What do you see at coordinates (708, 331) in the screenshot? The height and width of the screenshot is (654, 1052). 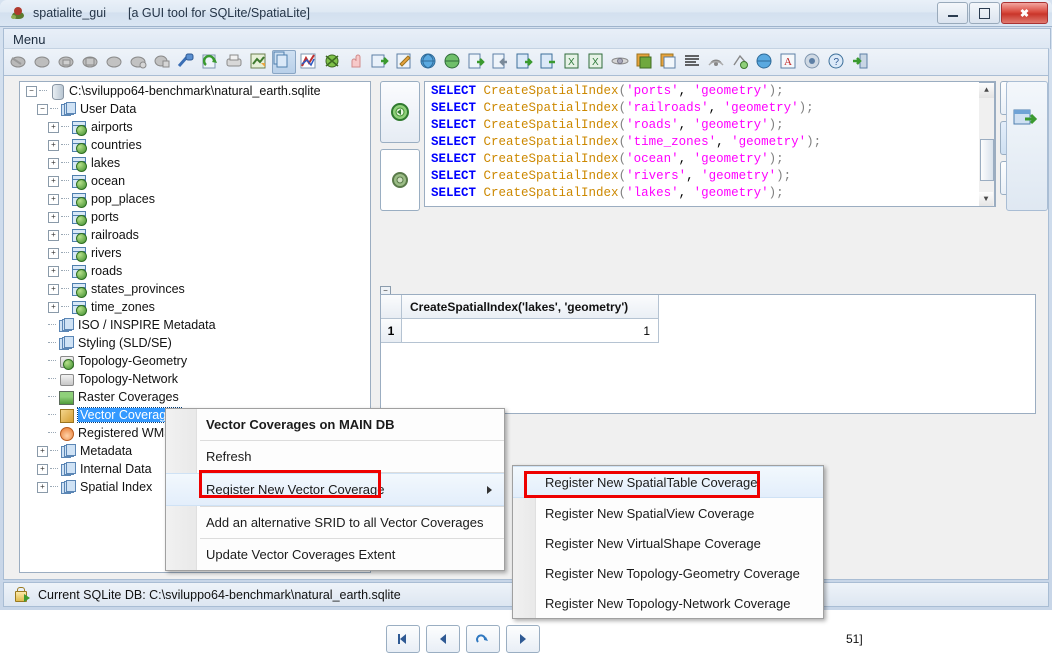 I see `table-row: 1 1` at bounding box center [708, 331].